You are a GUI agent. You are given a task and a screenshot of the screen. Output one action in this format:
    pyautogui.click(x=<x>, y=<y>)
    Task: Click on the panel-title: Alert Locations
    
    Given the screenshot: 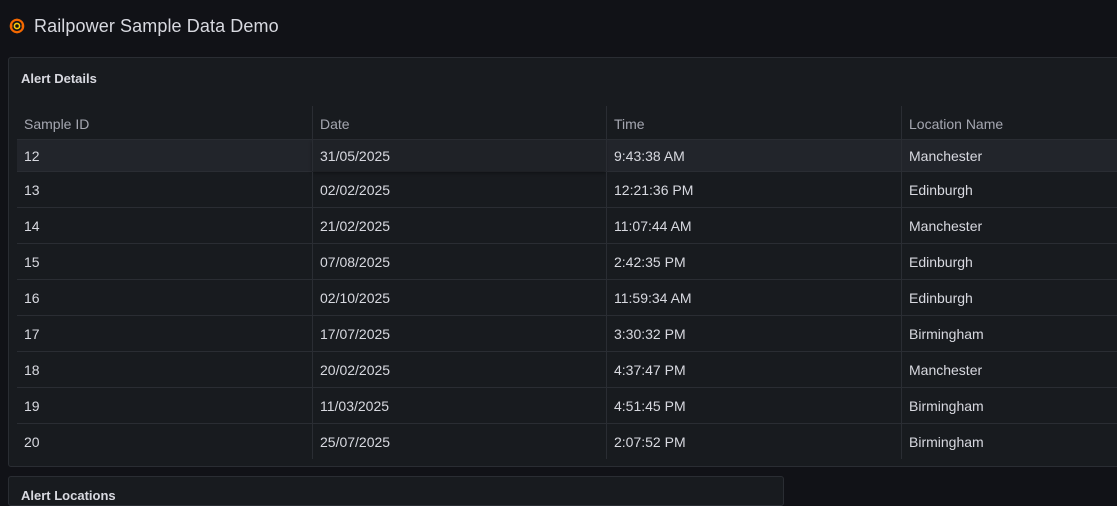 What is the action you would take?
    pyautogui.click(x=68, y=495)
    